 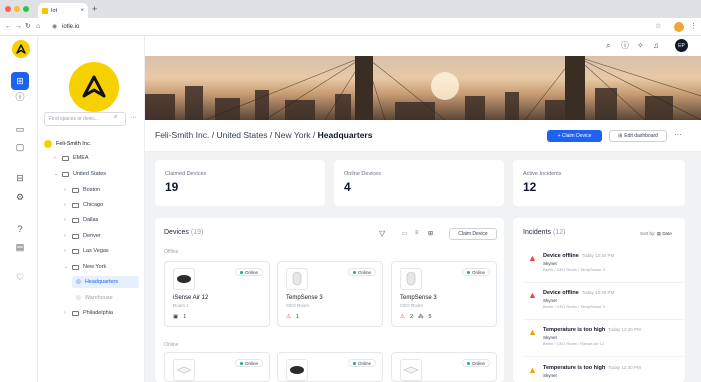 What do you see at coordinates (423, 46) in the screenshot?
I see `app-top-bar` at bounding box center [423, 46].